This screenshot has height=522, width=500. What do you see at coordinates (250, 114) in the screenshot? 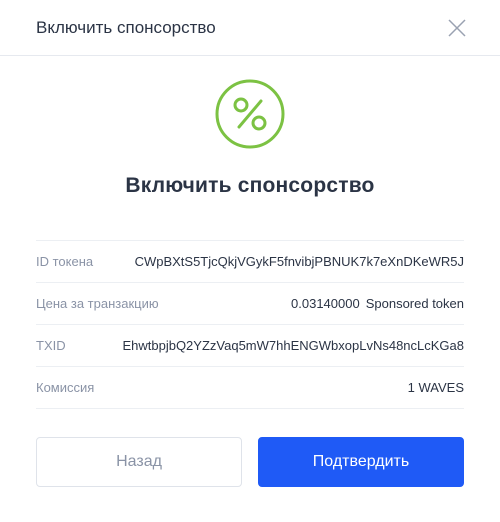
I see `percent-icon` at bounding box center [250, 114].